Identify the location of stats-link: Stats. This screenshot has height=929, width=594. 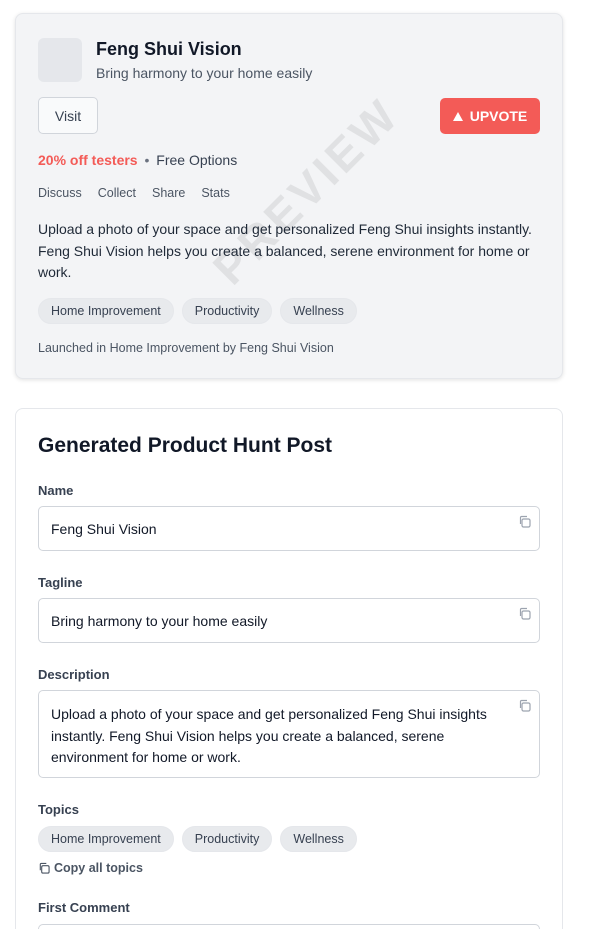
(215, 193).